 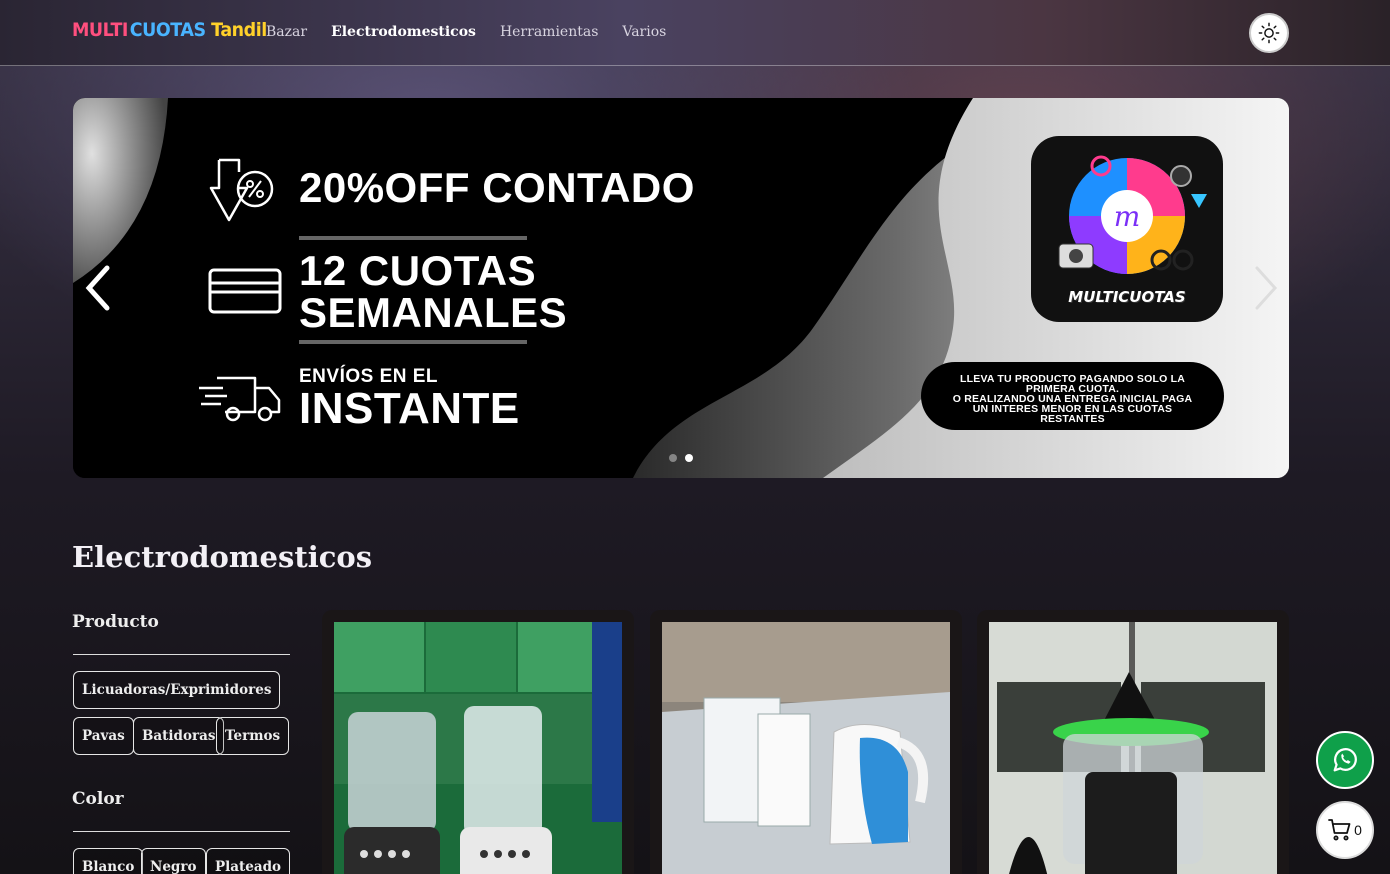 What do you see at coordinates (248, 861) in the screenshot?
I see `filter-chip-plateado: Plateado` at bounding box center [248, 861].